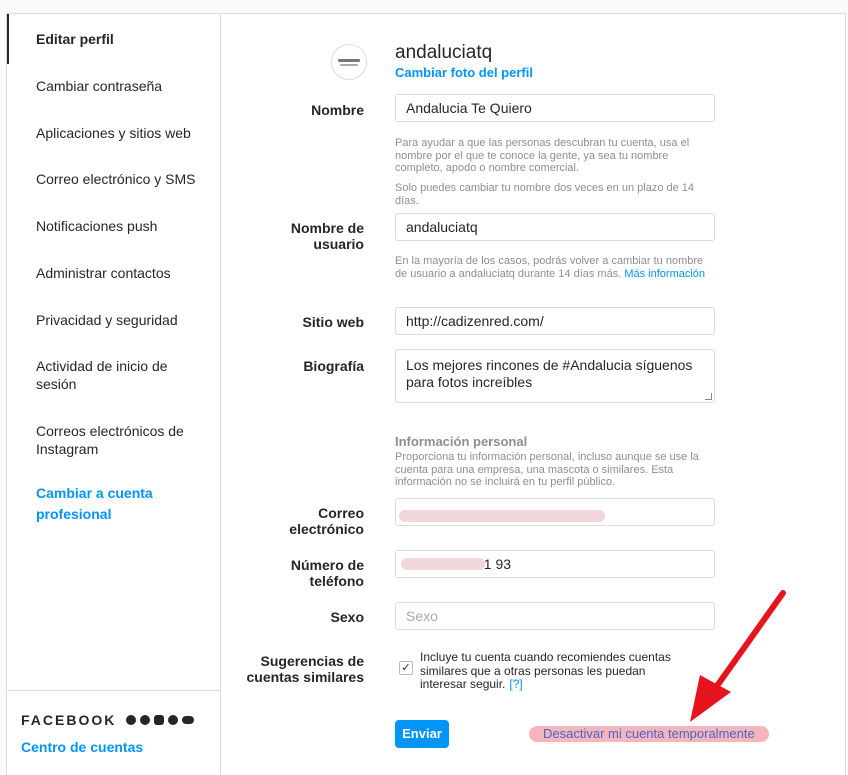 This screenshot has width=848, height=775. I want to click on name-input: Andalucia Te Quiero, so click(555, 108).